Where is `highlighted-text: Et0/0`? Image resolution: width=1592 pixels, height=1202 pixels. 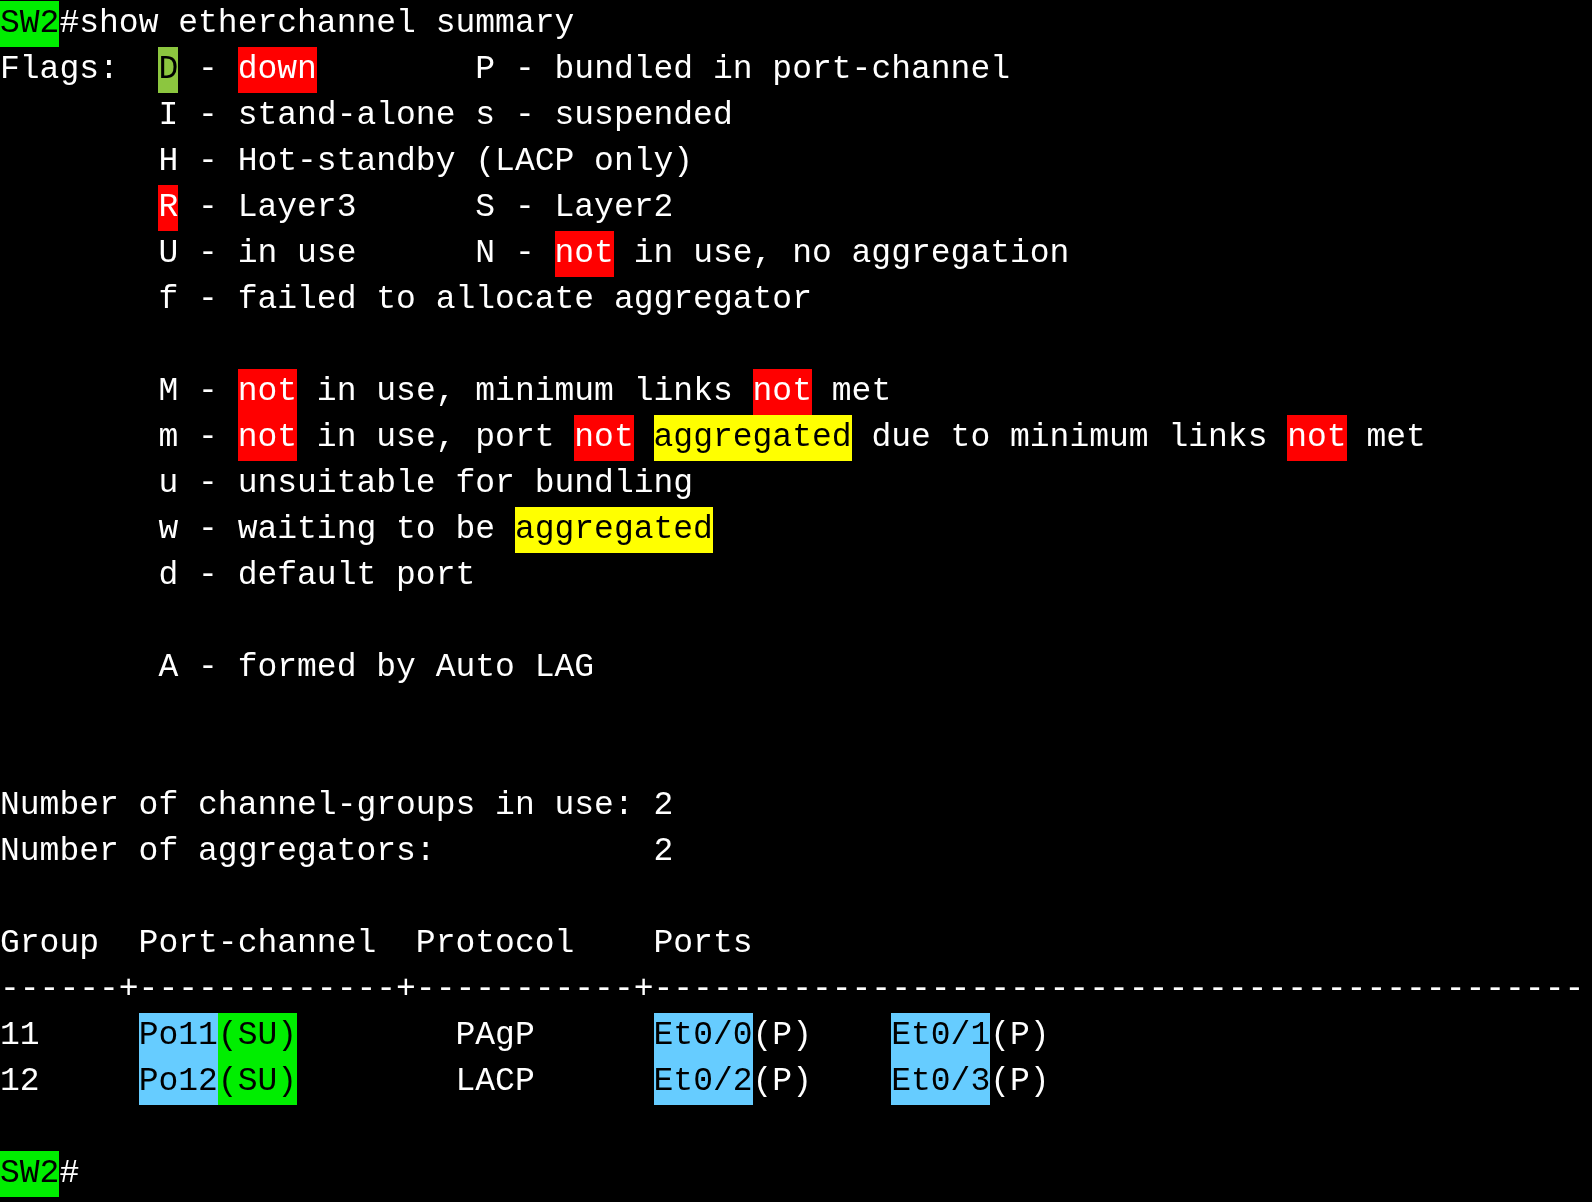
highlighted-text: Et0/0 is located at coordinates (703, 1036).